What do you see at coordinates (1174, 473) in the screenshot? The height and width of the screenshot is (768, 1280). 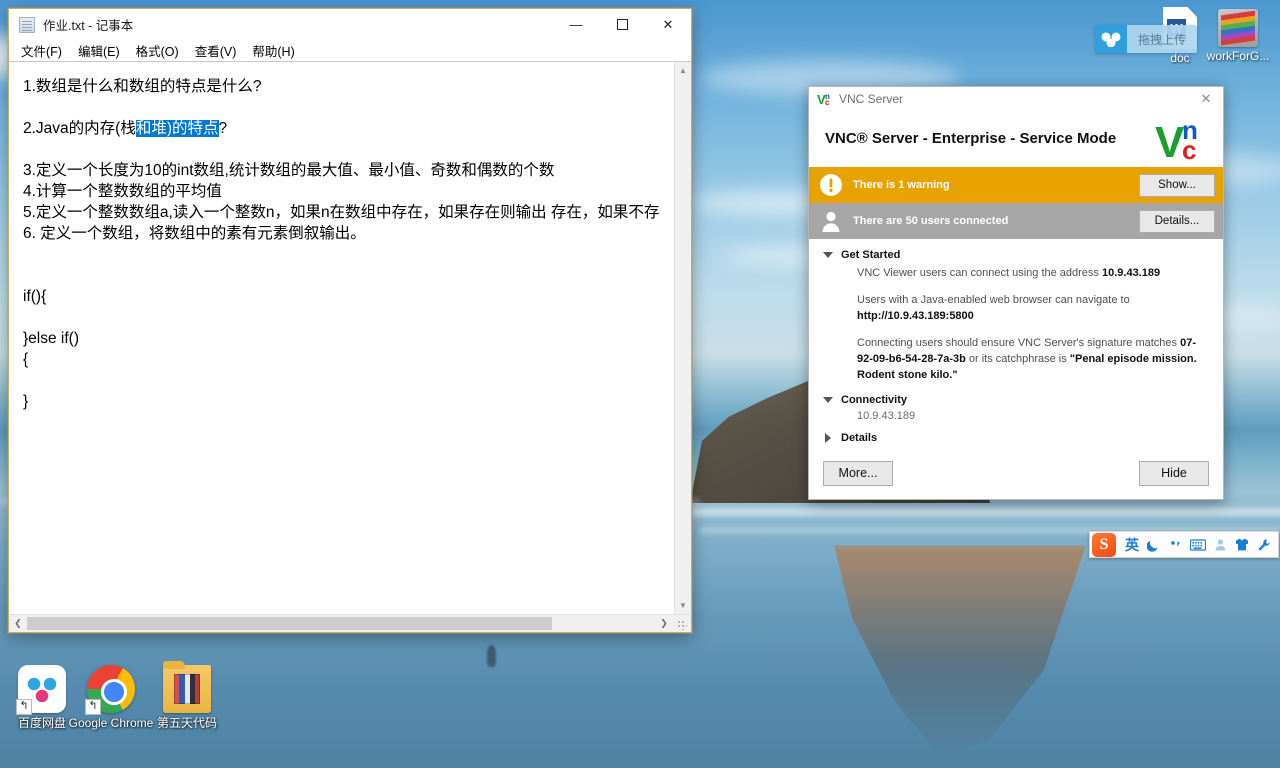 I see `vnc-hide-button: Hide` at bounding box center [1174, 473].